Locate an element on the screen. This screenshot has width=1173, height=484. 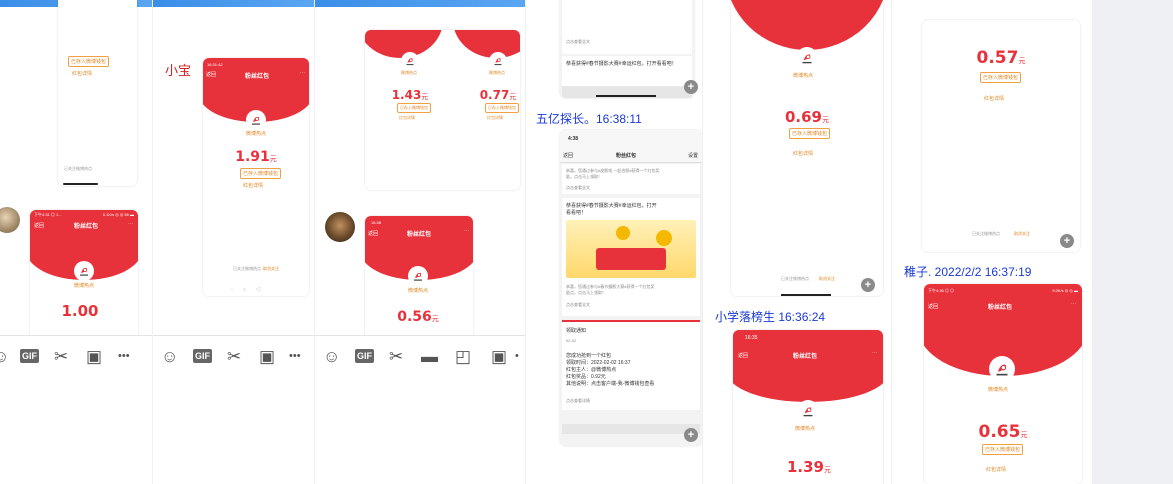
sender-label-xiaoxue: 小学落榜生 16:36:24 is located at coordinates (770, 317).